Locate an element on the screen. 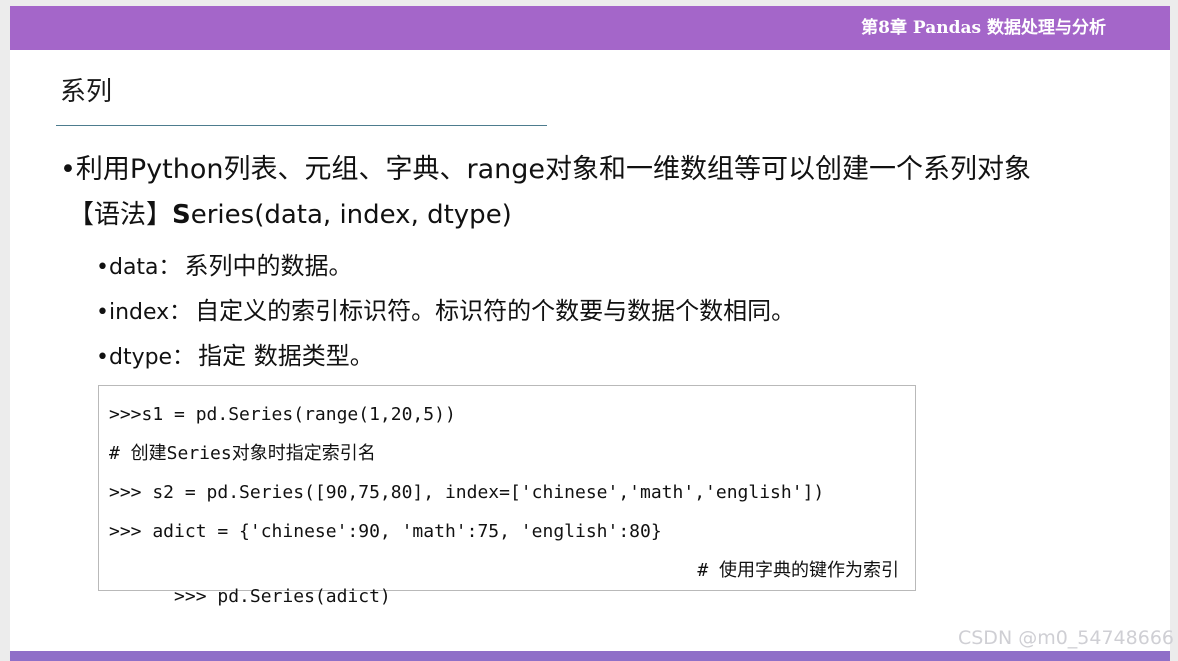 This screenshot has height=661, width=1178. slide-title: 系列 is located at coordinates (86, 92).